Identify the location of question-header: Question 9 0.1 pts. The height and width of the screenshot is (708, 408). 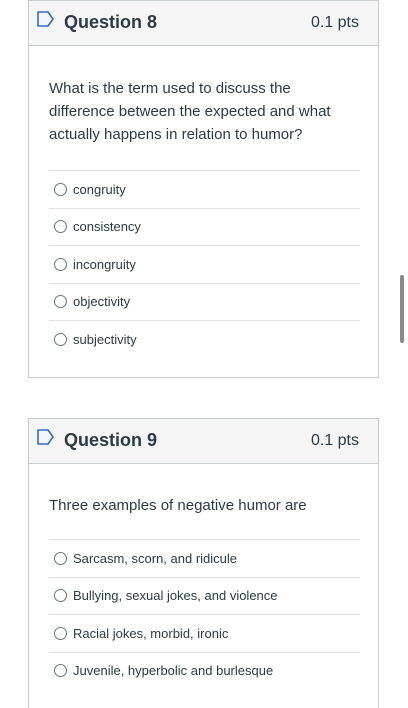
(203, 441).